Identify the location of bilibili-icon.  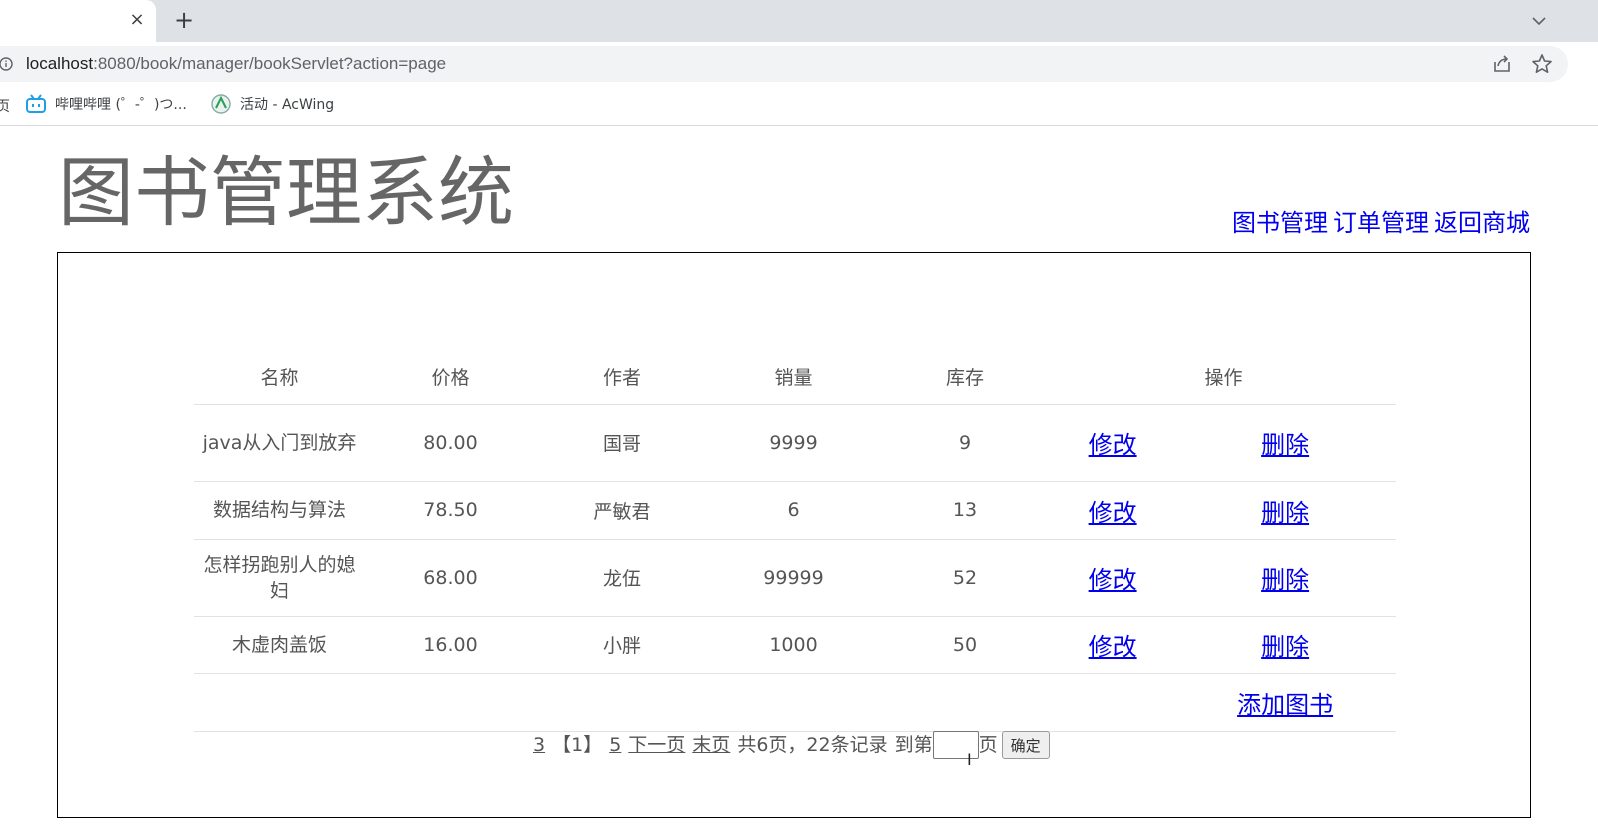
(36, 103).